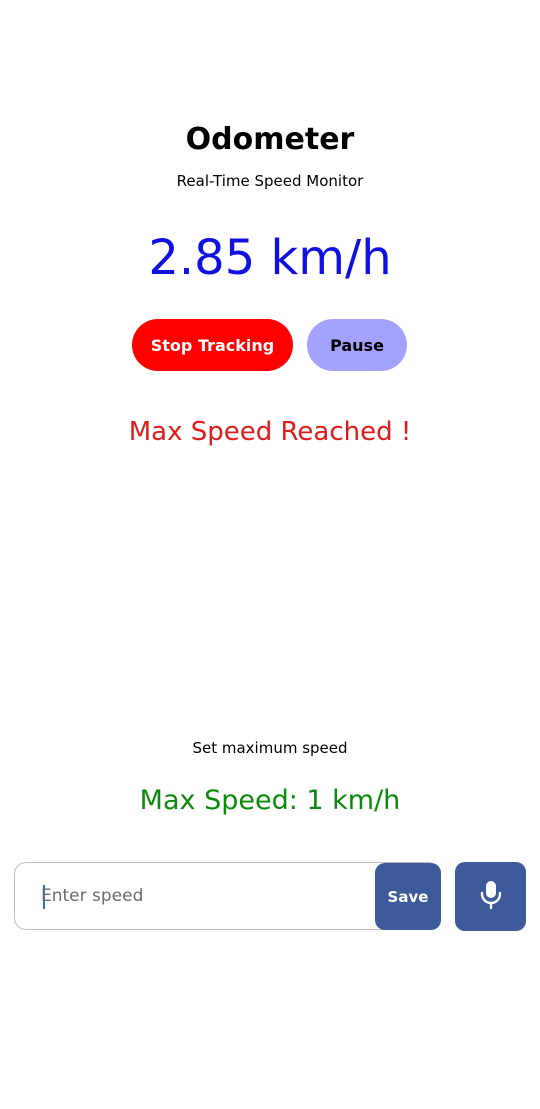 The width and height of the screenshot is (540, 1109). What do you see at coordinates (270, 432) in the screenshot?
I see `max-speed-alert: Max Speed Reached !` at bounding box center [270, 432].